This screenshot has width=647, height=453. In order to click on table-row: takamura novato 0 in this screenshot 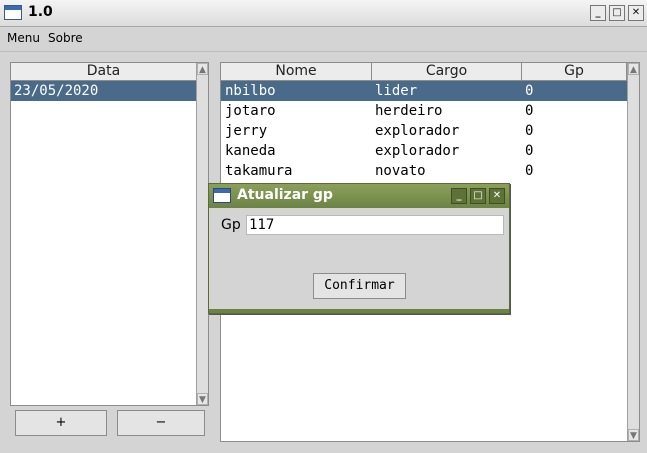, I will do `click(424, 171)`.